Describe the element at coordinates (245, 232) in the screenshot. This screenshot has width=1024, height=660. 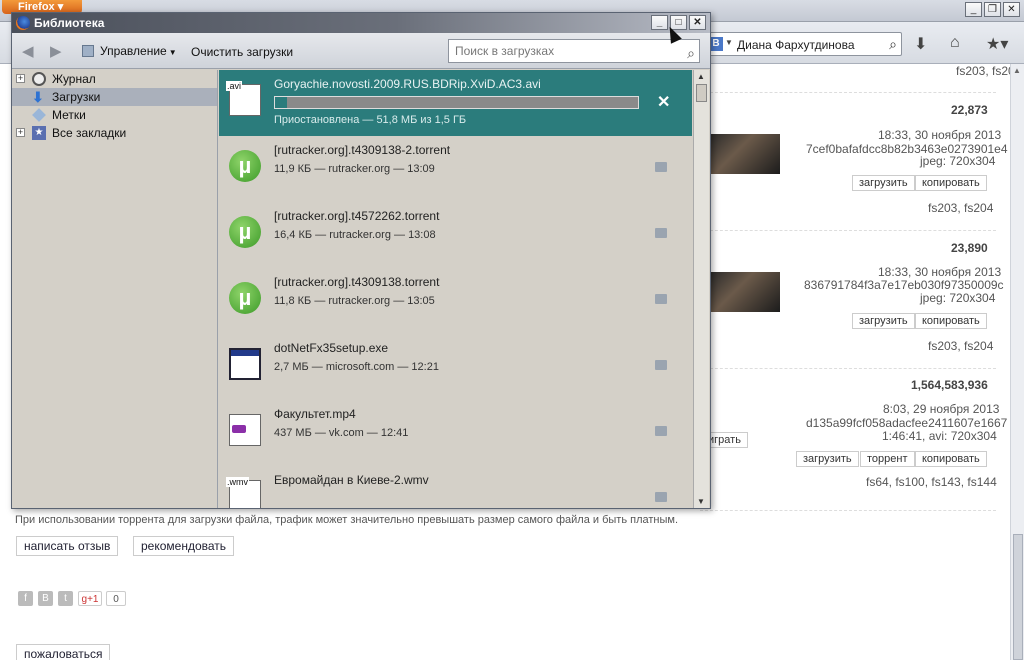
I see `utorrent-icon: µ` at that location.